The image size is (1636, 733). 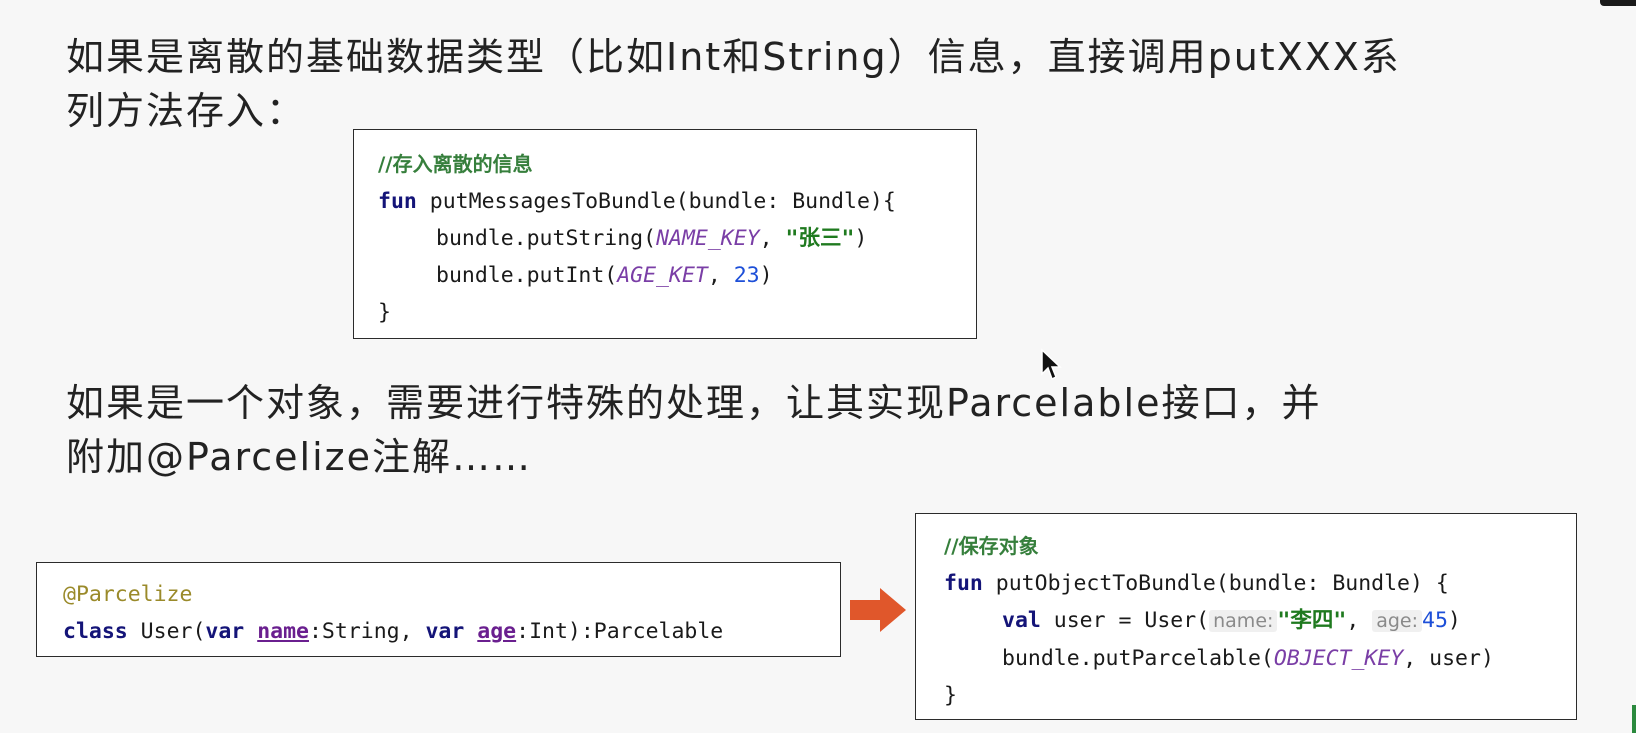 What do you see at coordinates (1138, 658) in the screenshot?
I see `code-text: bundle.putParcelable(` at bounding box center [1138, 658].